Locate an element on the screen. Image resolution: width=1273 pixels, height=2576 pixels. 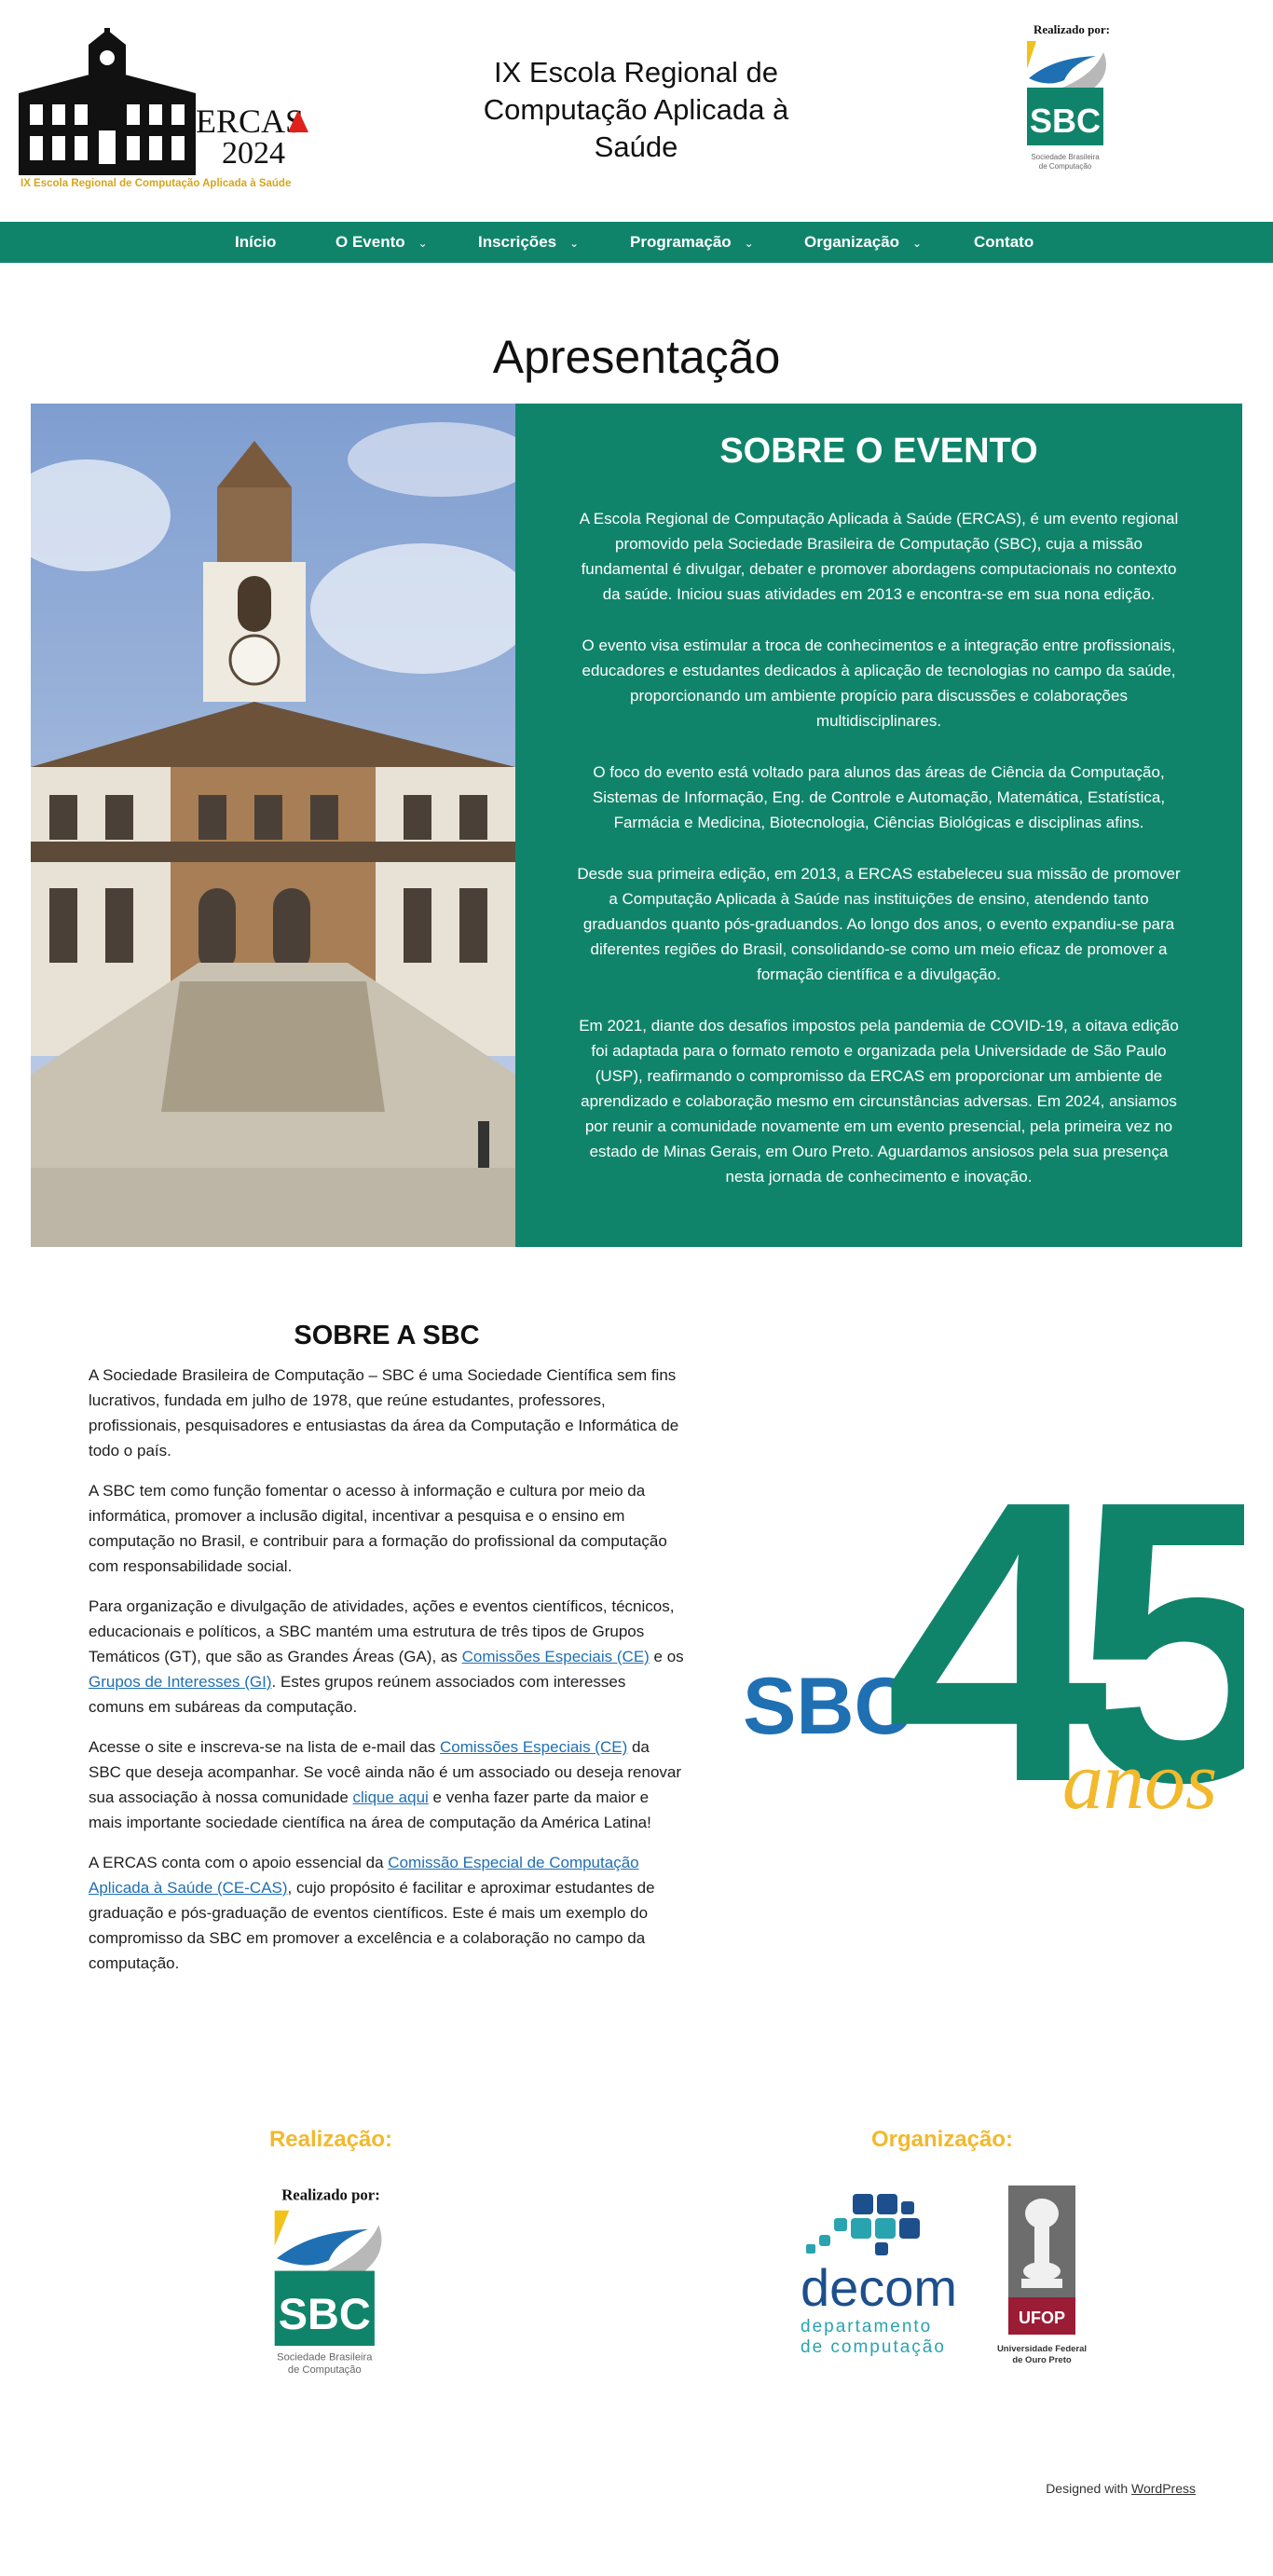
organizacao-heading: Organização: is located at coordinates (942, 2139).